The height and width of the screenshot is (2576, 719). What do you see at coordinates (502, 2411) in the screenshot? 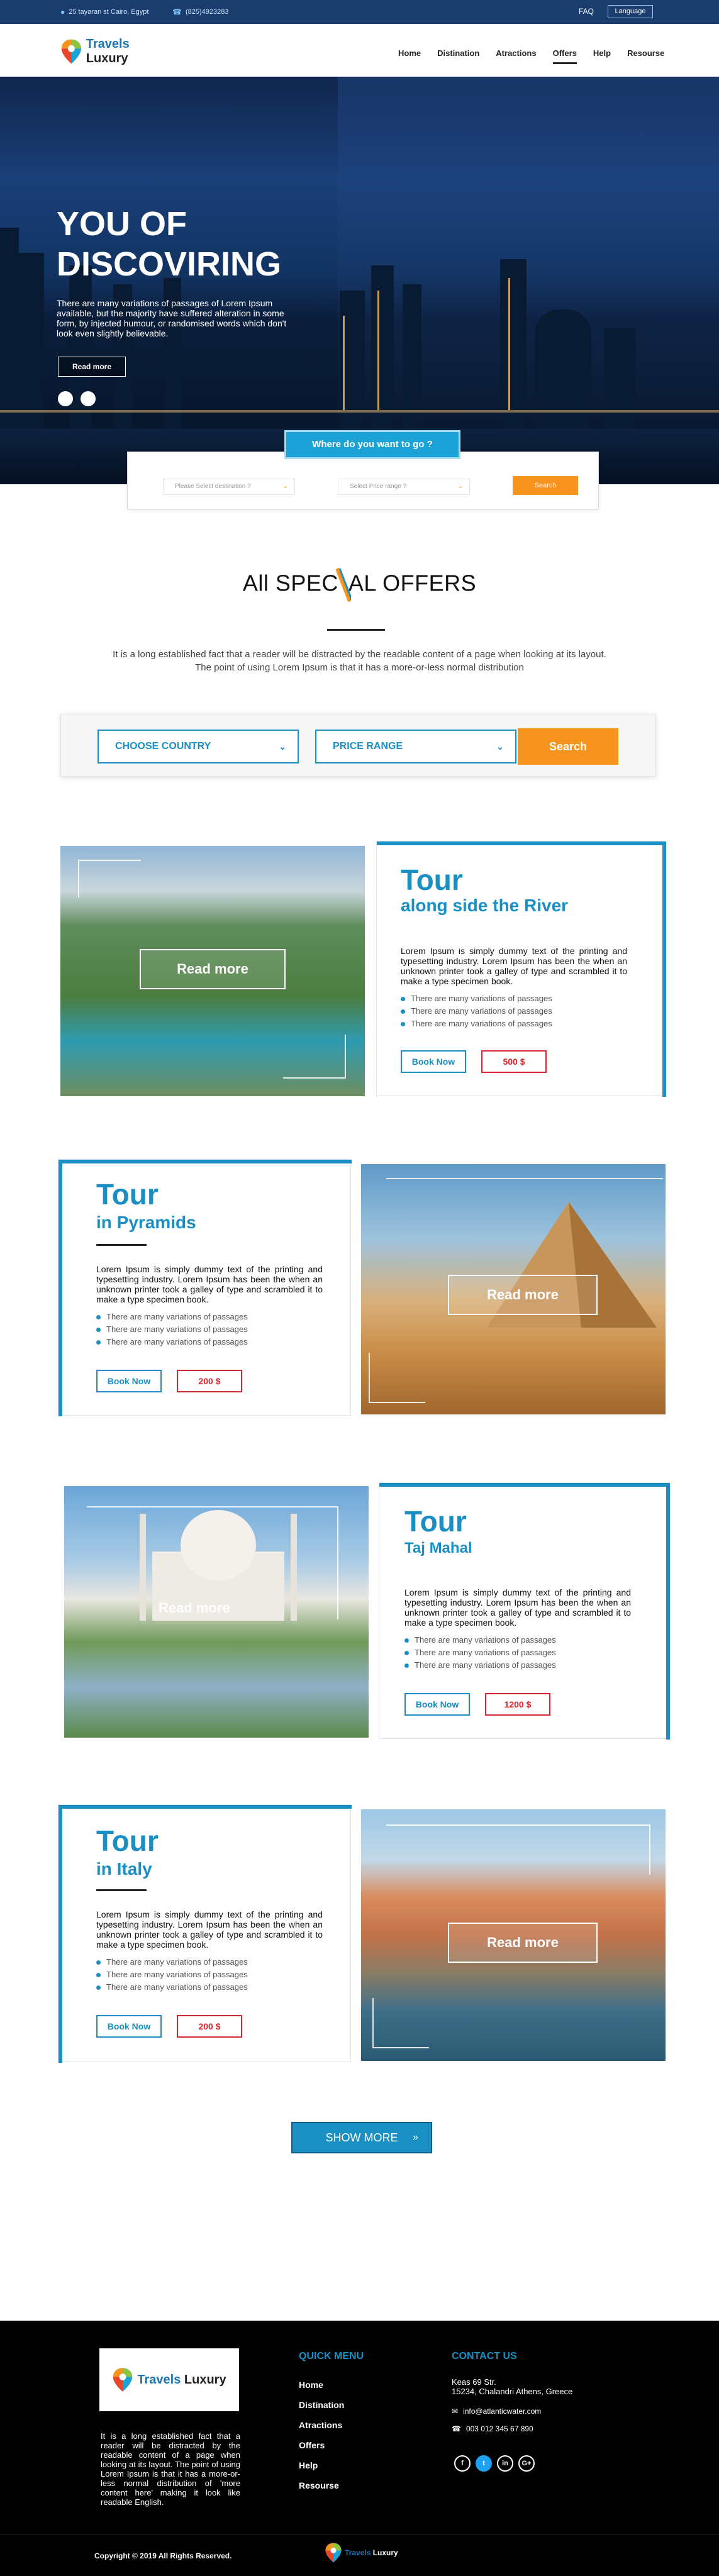
I see `contact-email: info@atlanticwater.com` at bounding box center [502, 2411].